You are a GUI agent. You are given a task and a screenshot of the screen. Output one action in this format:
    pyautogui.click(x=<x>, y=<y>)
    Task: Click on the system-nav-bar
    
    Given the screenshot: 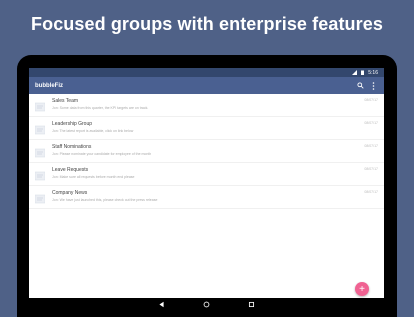 What is the action you would take?
    pyautogui.click(x=206, y=304)
    